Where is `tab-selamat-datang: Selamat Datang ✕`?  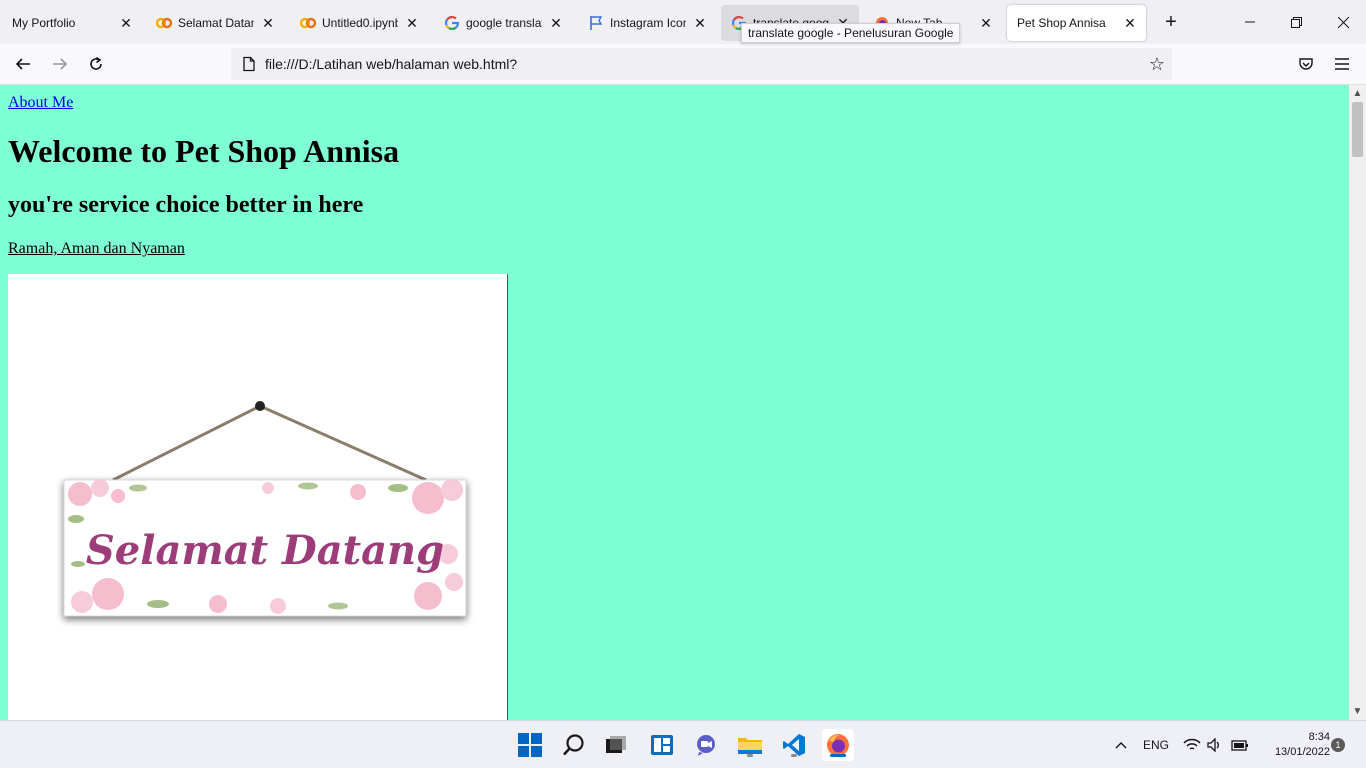 tab-selamat-datang: Selamat Datang ✕ is located at coordinates (215, 23).